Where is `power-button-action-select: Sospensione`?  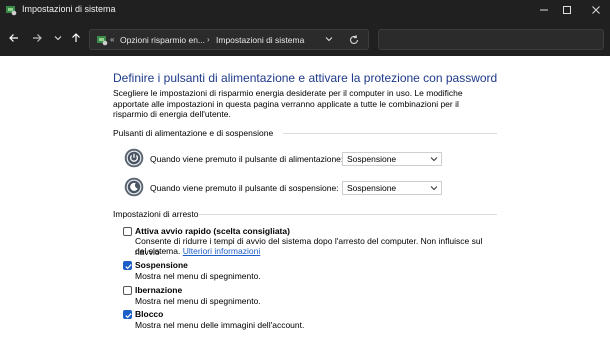 power-button-action-select: Sospensione is located at coordinates (392, 159).